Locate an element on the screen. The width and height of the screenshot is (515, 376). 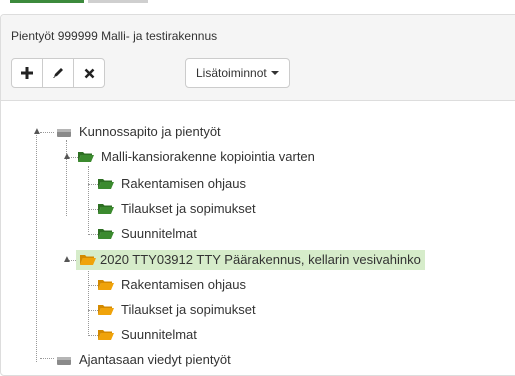
plus-icon is located at coordinates (27, 73).